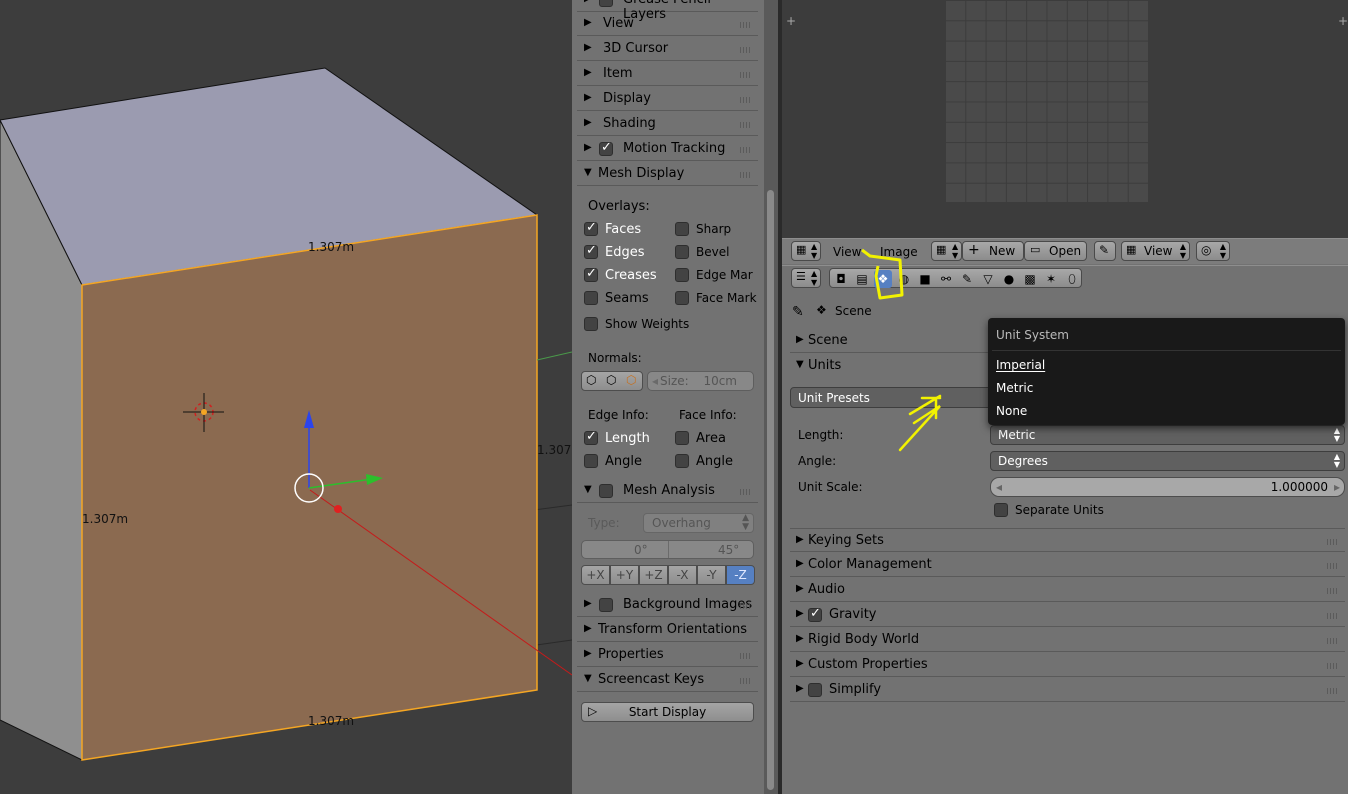  What do you see at coordinates (698, 523) in the screenshot?
I see `analysis-type-select: Overhang ▲ ▼` at bounding box center [698, 523].